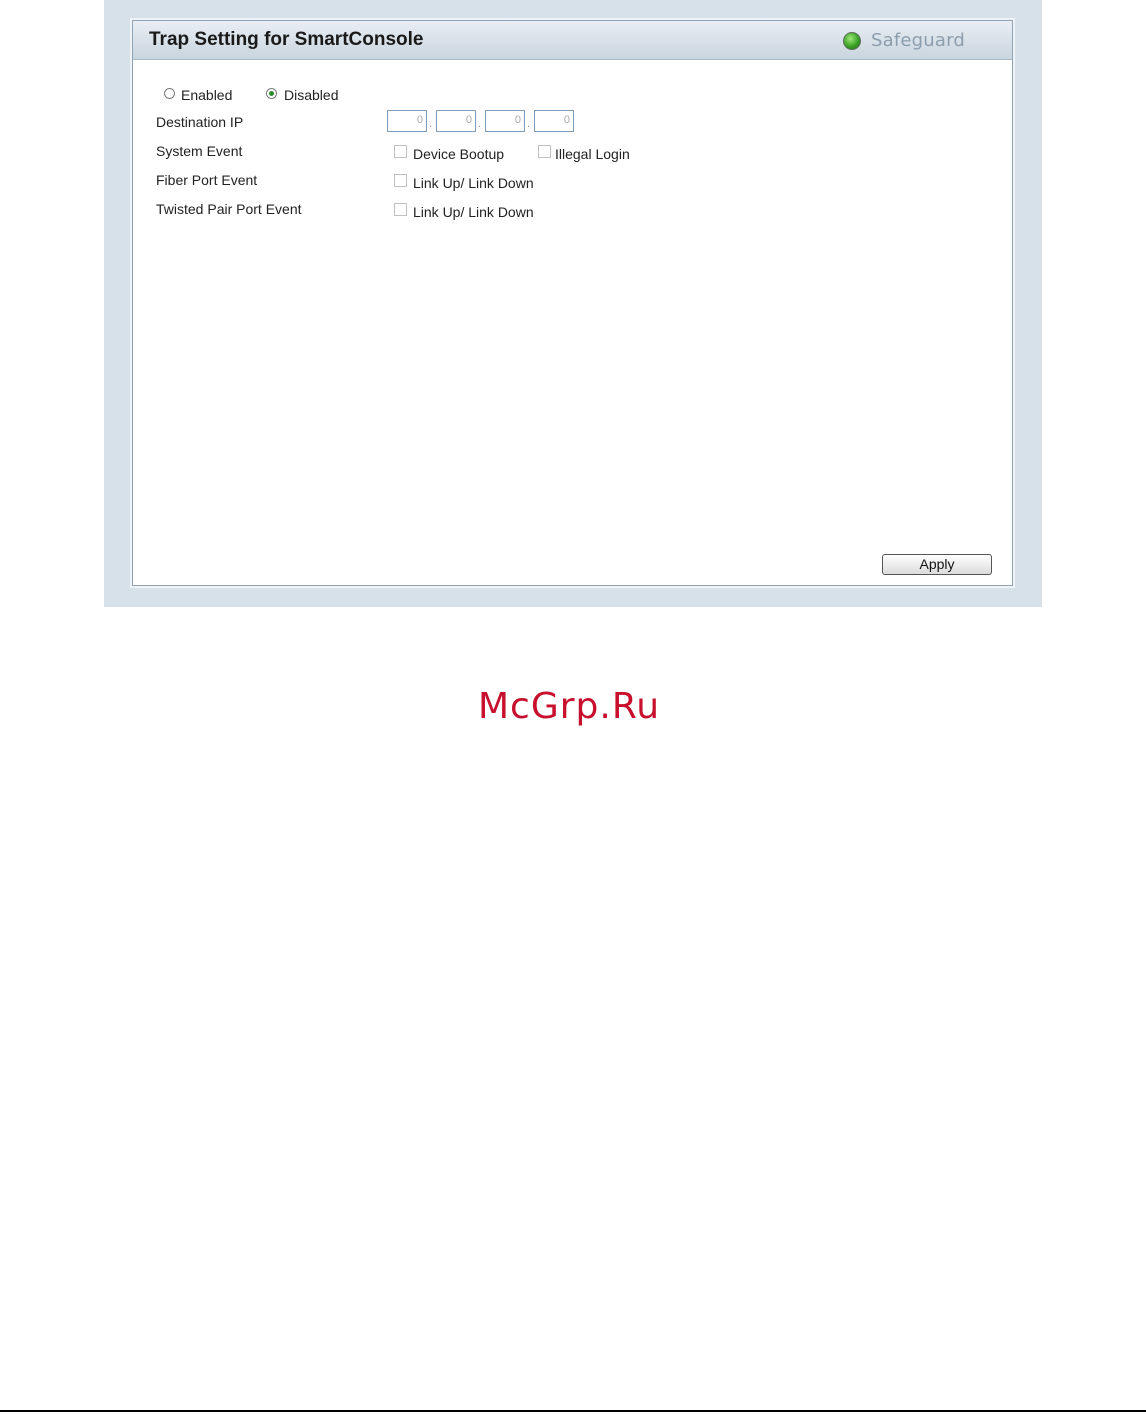  What do you see at coordinates (937, 564) in the screenshot?
I see `apply-button: Apply` at bounding box center [937, 564].